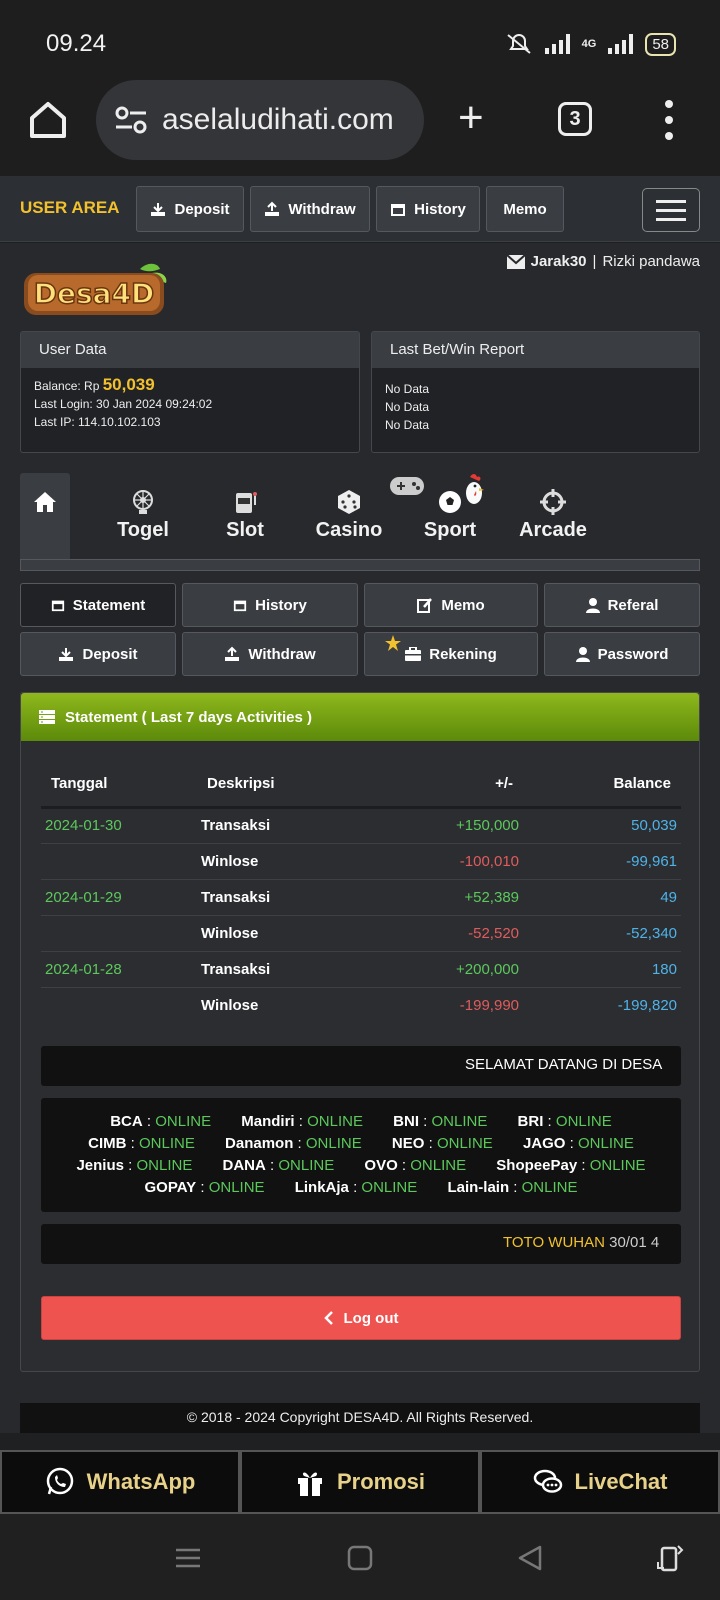 The width and height of the screenshot is (720, 1600). I want to click on status-icons: 4G 58, so click(590, 44).